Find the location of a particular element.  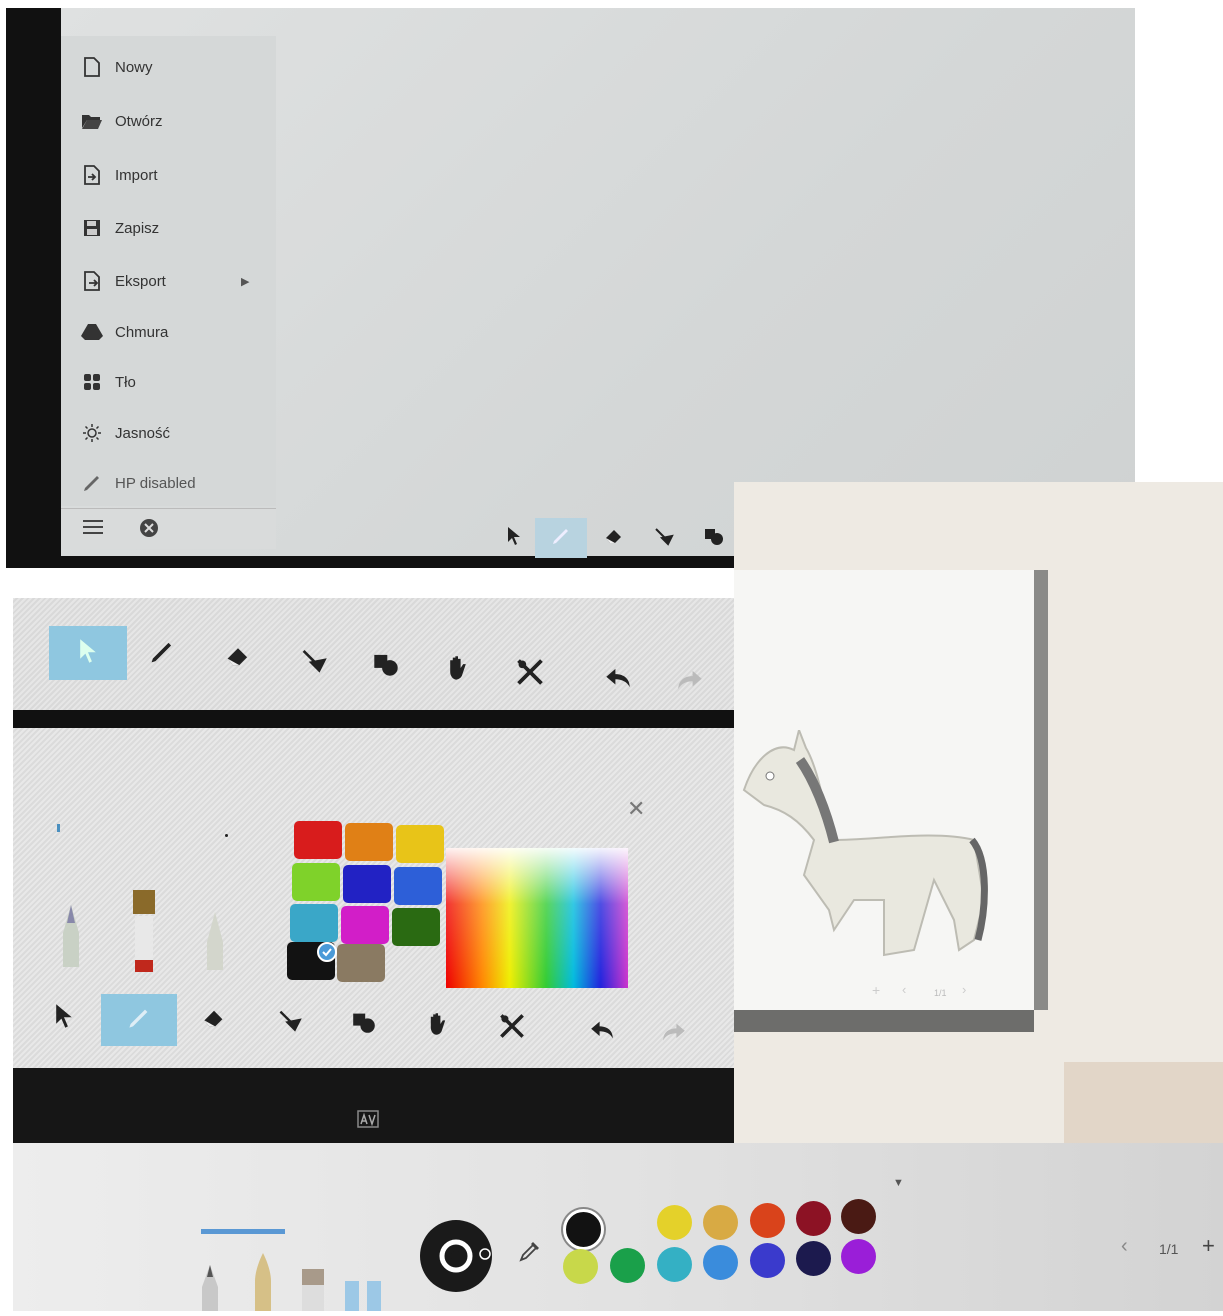

toolbar-screen is located at coordinates (383, 654).